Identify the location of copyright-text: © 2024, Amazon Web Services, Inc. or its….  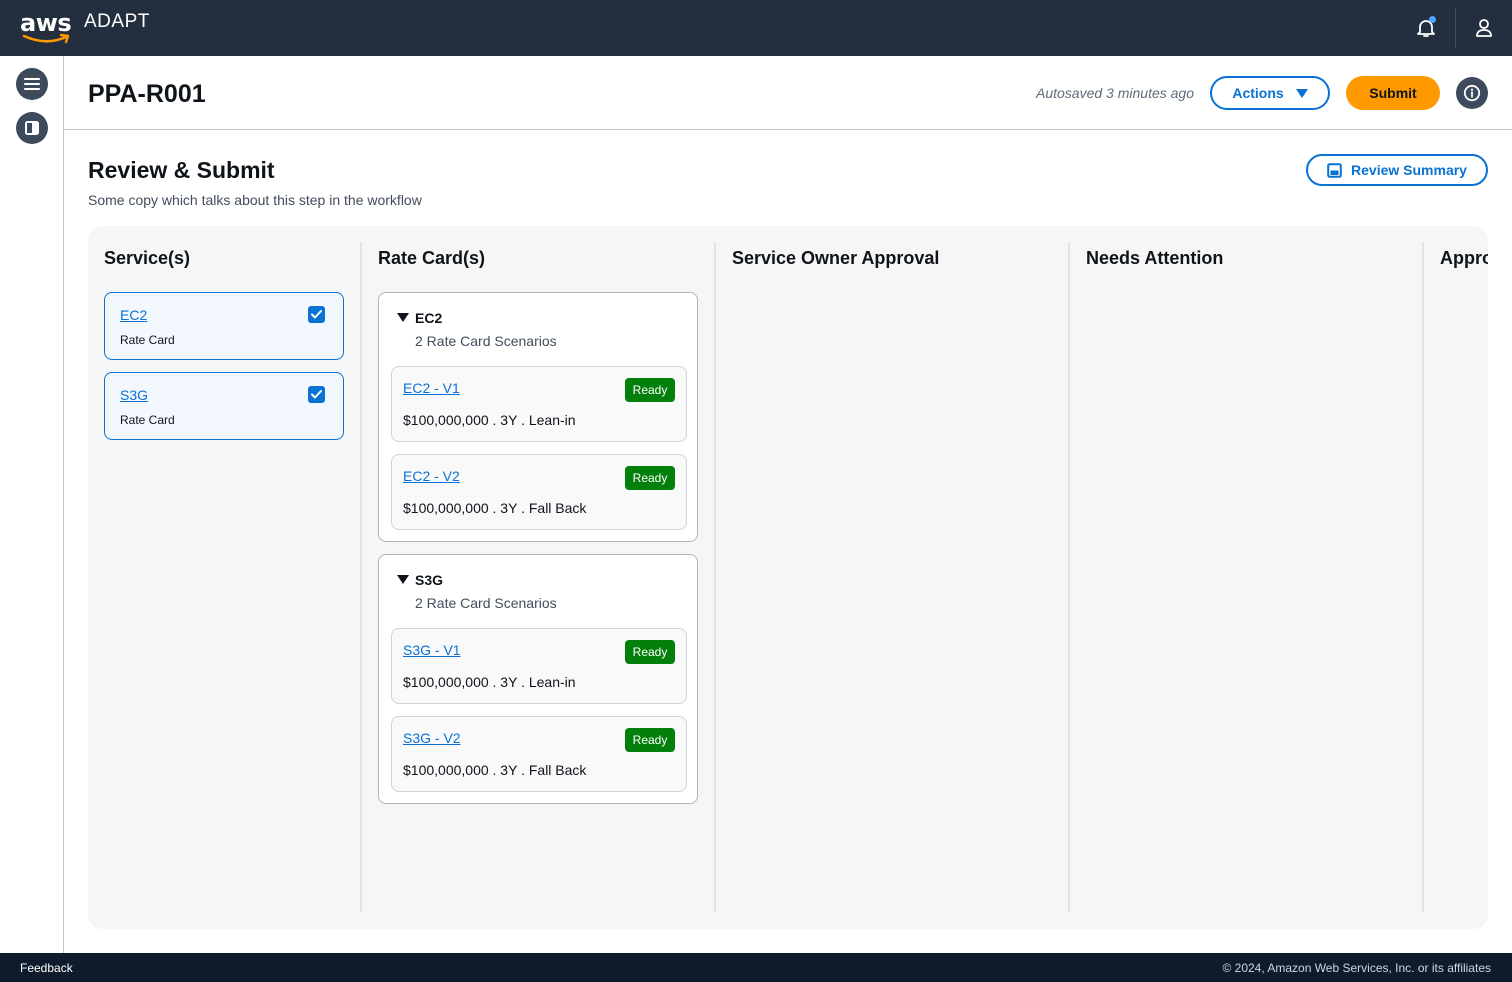
(1356, 968).